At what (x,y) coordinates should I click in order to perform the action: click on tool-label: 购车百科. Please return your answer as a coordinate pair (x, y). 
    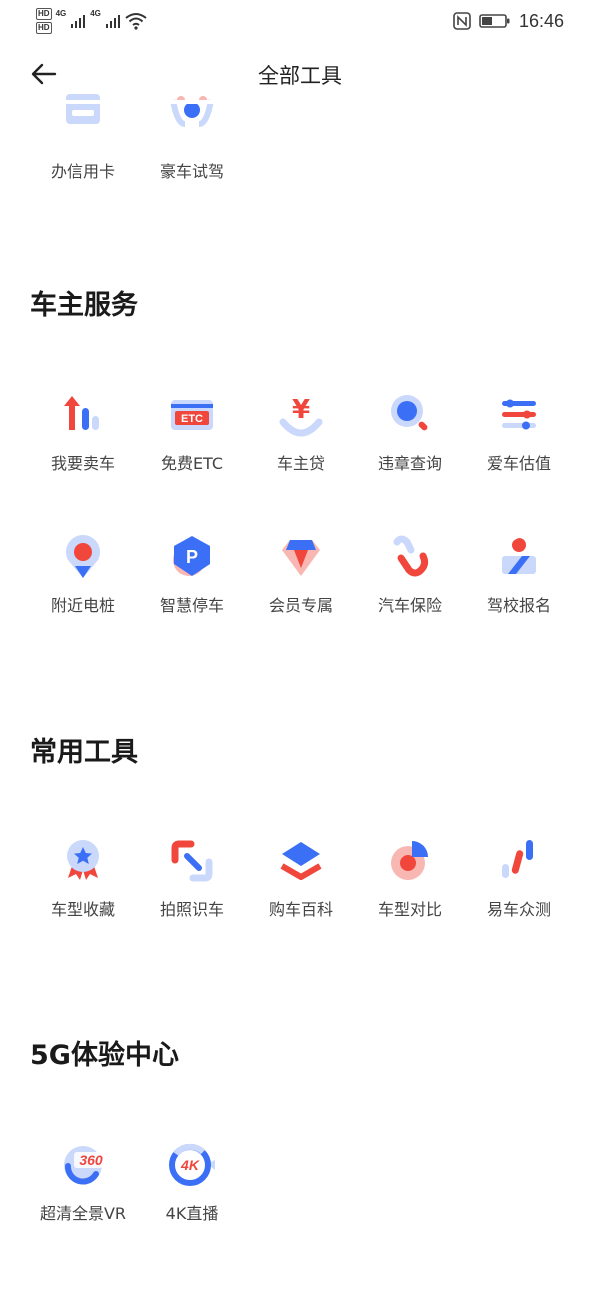
    Looking at the image, I should click on (300, 909).